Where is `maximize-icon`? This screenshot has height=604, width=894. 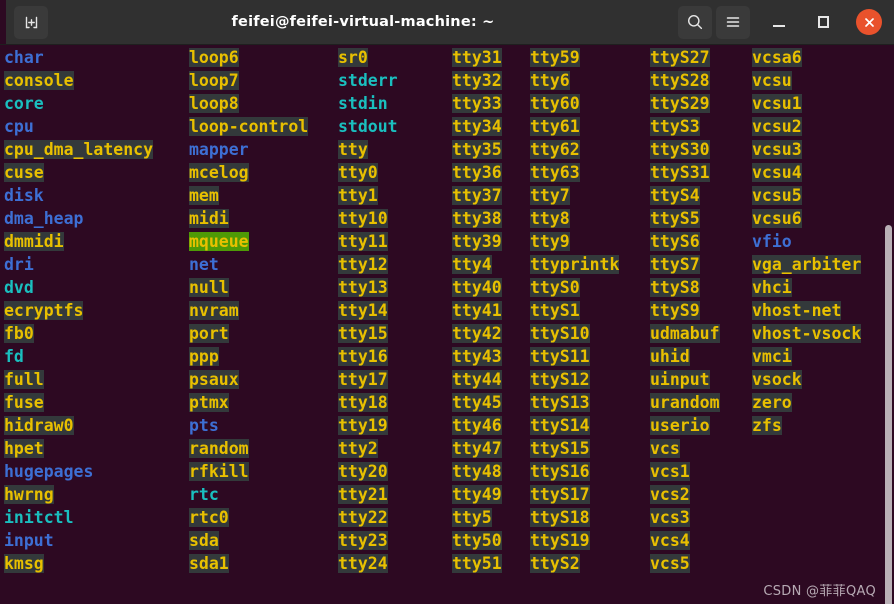 maximize-icon is located at coordinates (823, 22).